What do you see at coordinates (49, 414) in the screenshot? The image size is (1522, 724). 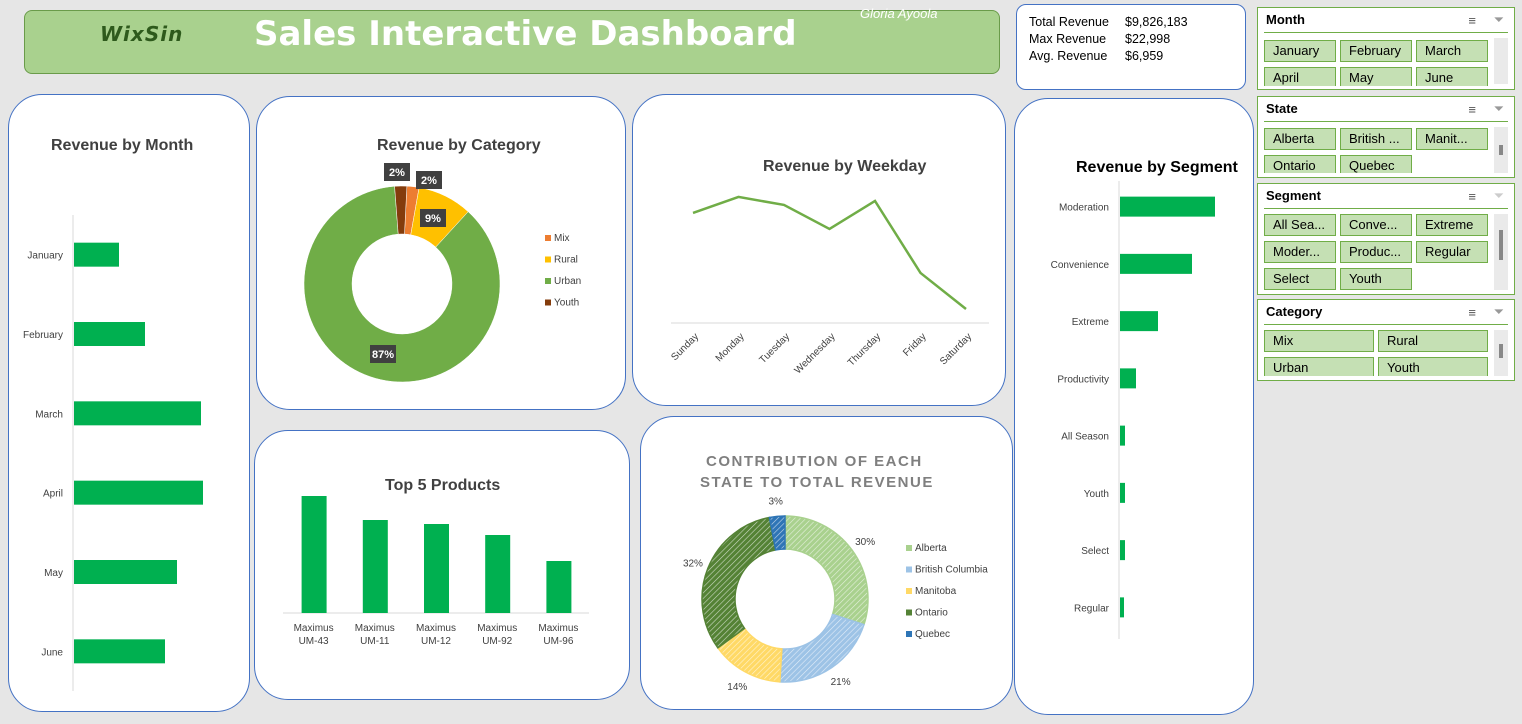 I see `month-tick-label: March` at bounding box center [49, 414].